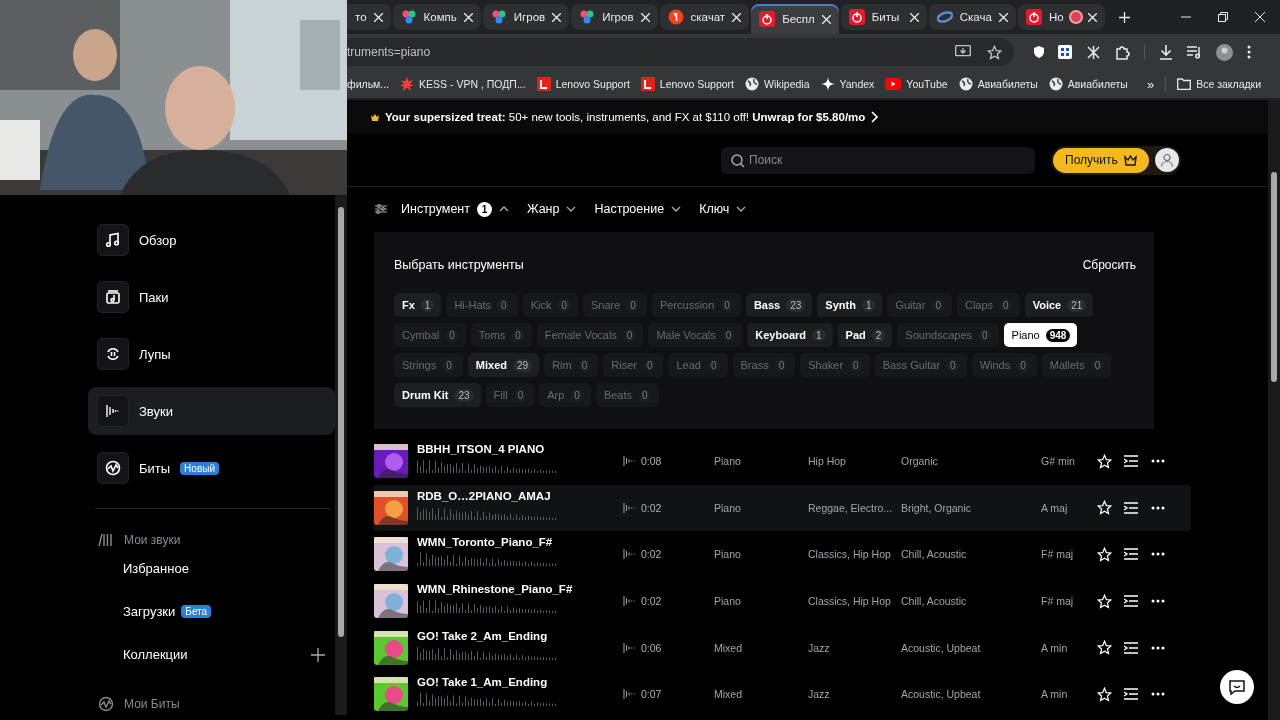 The width and height of the screenshot is (1280, 720). What do you see at coordinates (551, 209) in the screenshot?
I see `filter-dropdown: Жанр` at bounding box center [551, 209].